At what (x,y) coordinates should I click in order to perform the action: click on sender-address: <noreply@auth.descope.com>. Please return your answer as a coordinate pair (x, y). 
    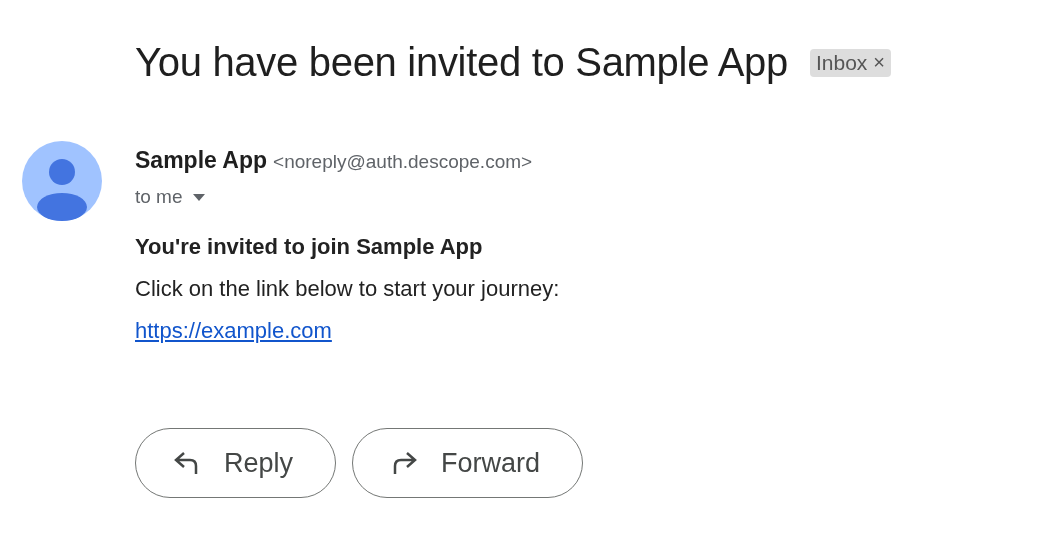
    Looking at the image, I should click on (403, 162).